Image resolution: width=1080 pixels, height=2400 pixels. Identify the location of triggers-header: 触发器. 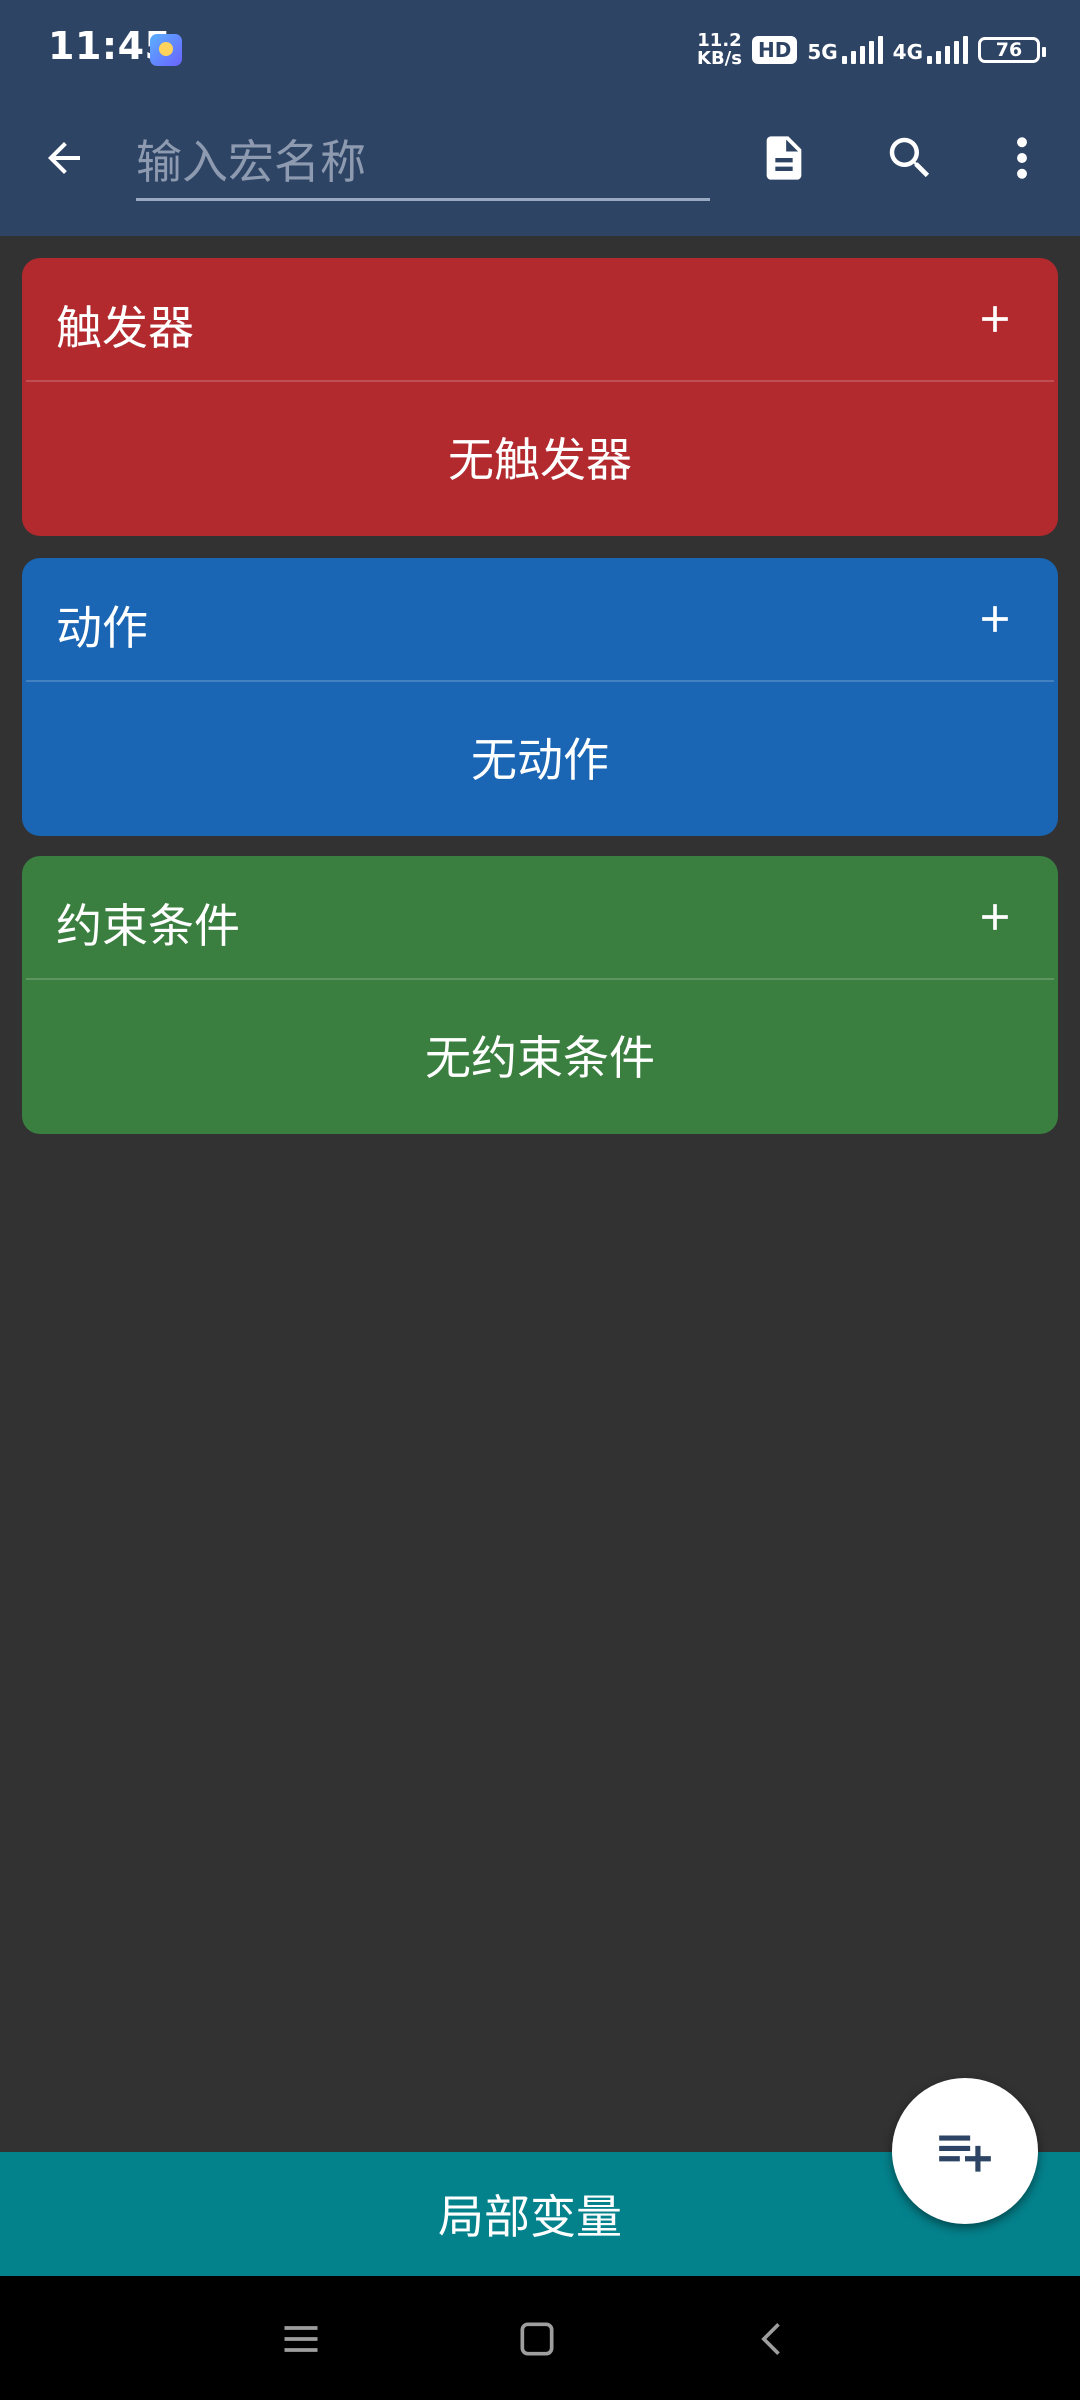
(540, 320).